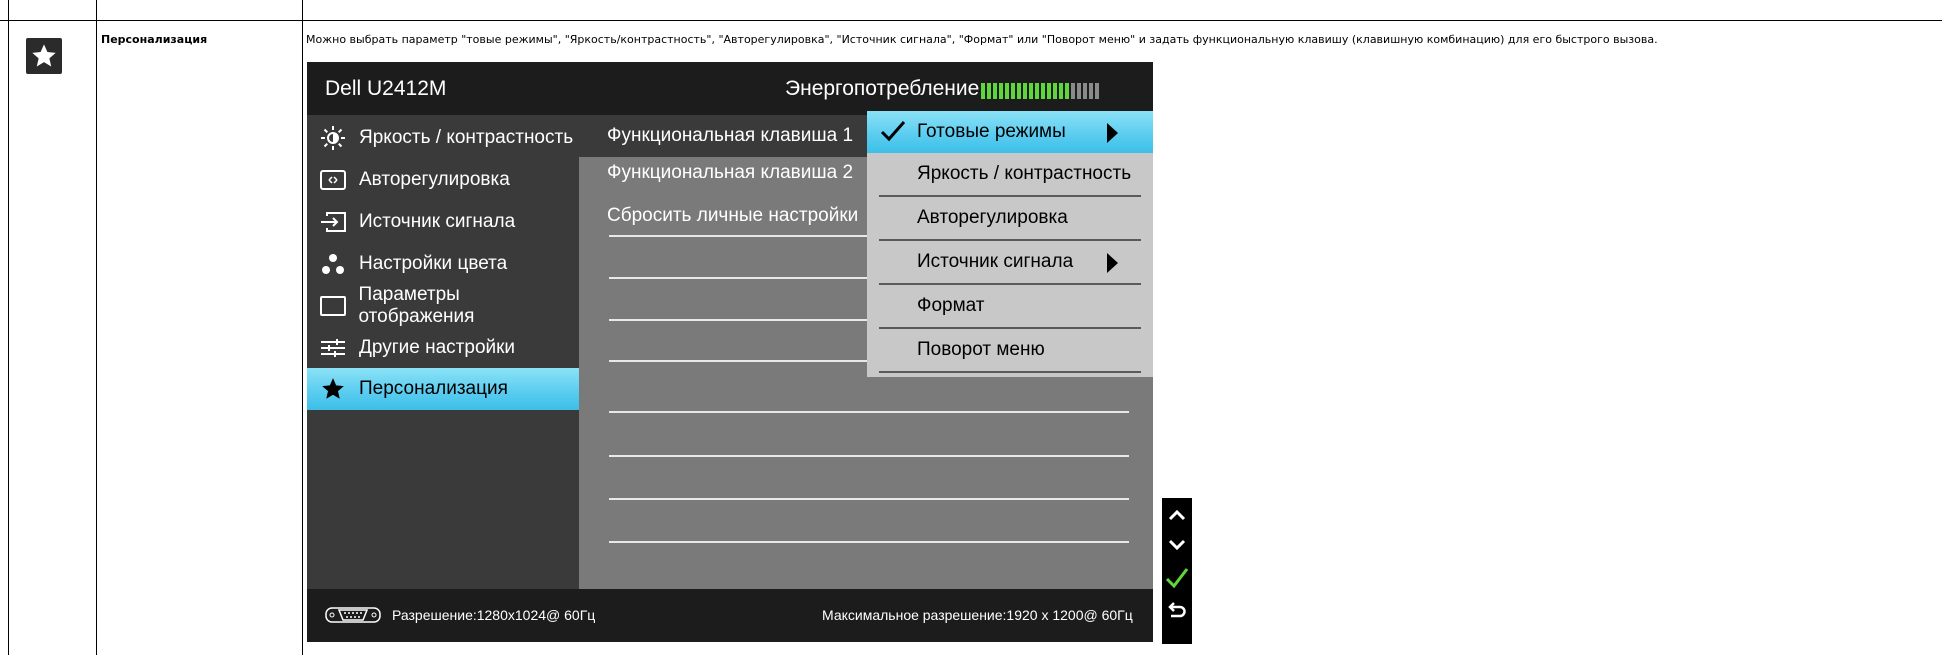 Image resolution: width=1942 pixels, height=655 pixels. What do you see at coordinates (971, 20) in the screenshot?
I see `table-top-border` at bounding box center [971, 20].